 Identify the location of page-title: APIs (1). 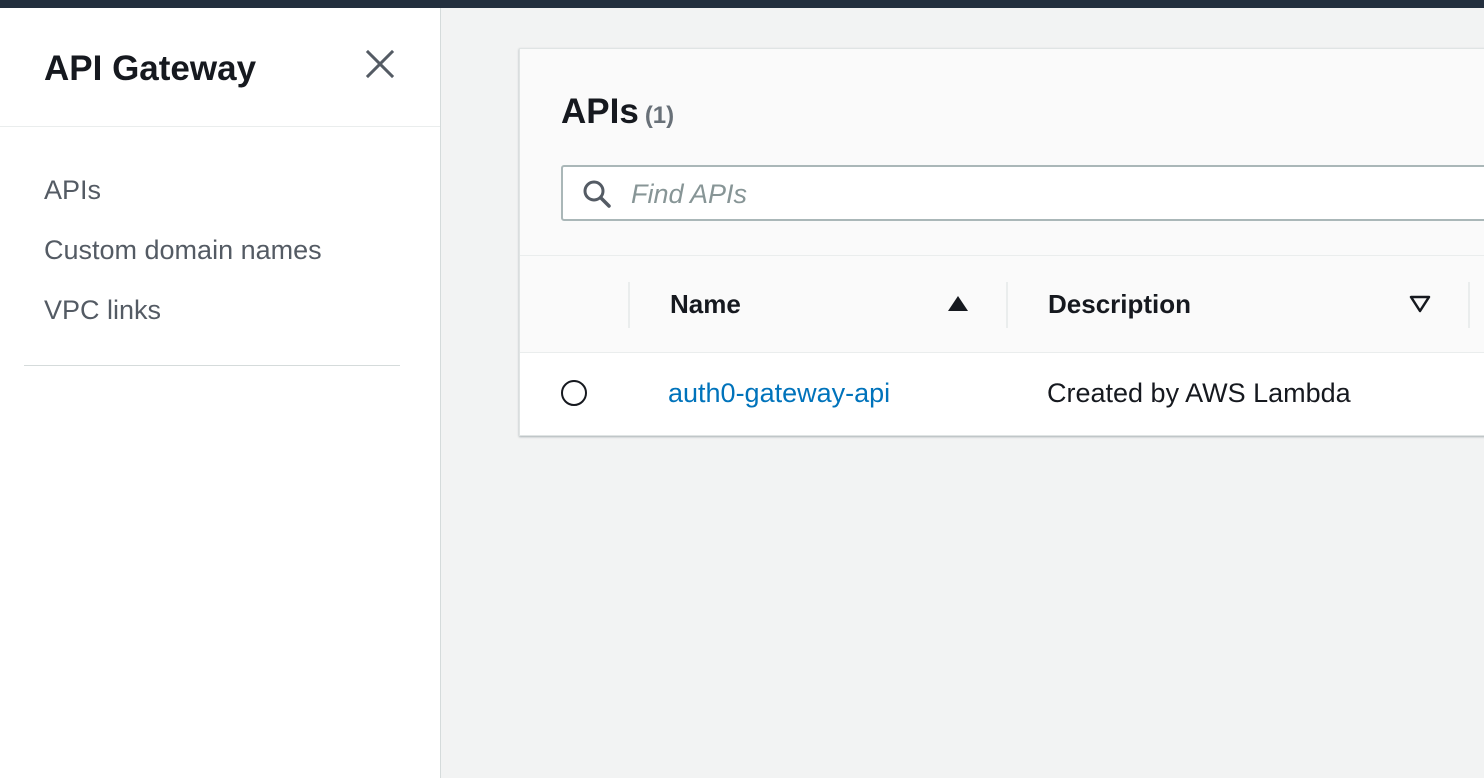
(617, 114).